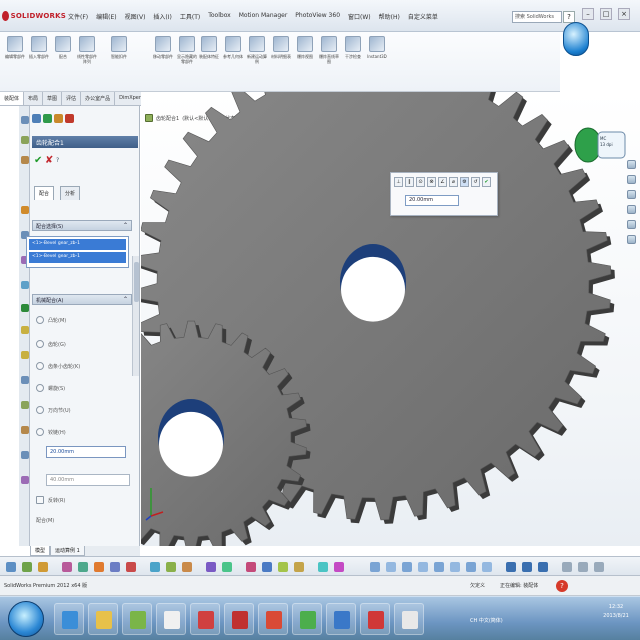 Image resolution: width=640 pixels, height=640 pixels. Describe the element at coordinates (25, 480) in the screenshot. I see `pattern-icon` at that location.